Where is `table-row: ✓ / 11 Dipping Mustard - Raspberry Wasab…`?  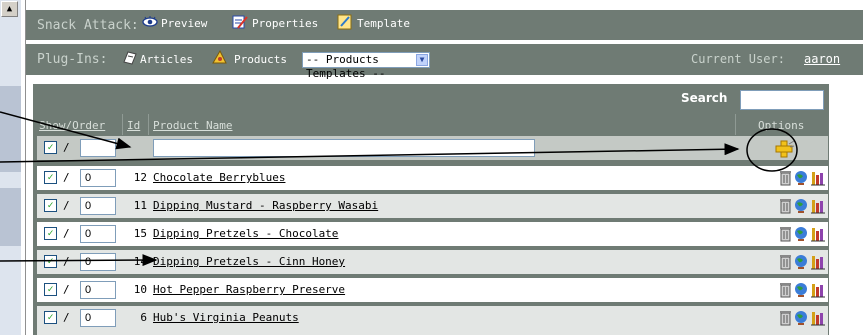
table-row: ✓ / 11 Dipping Mustard - Raspberry Wasab… is located at coordinates (432, 206).